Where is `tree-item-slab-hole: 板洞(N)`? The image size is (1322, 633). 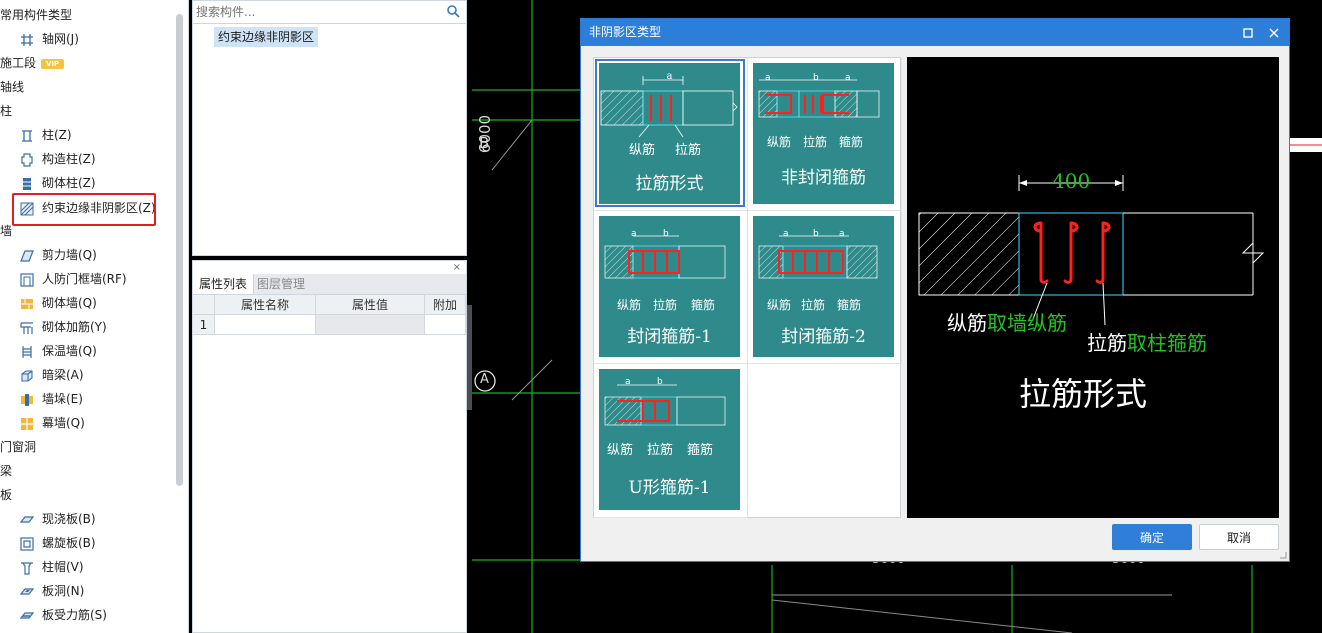
tree-item-slab-hole: 板洞(N) is located at coordinates (52, 591).